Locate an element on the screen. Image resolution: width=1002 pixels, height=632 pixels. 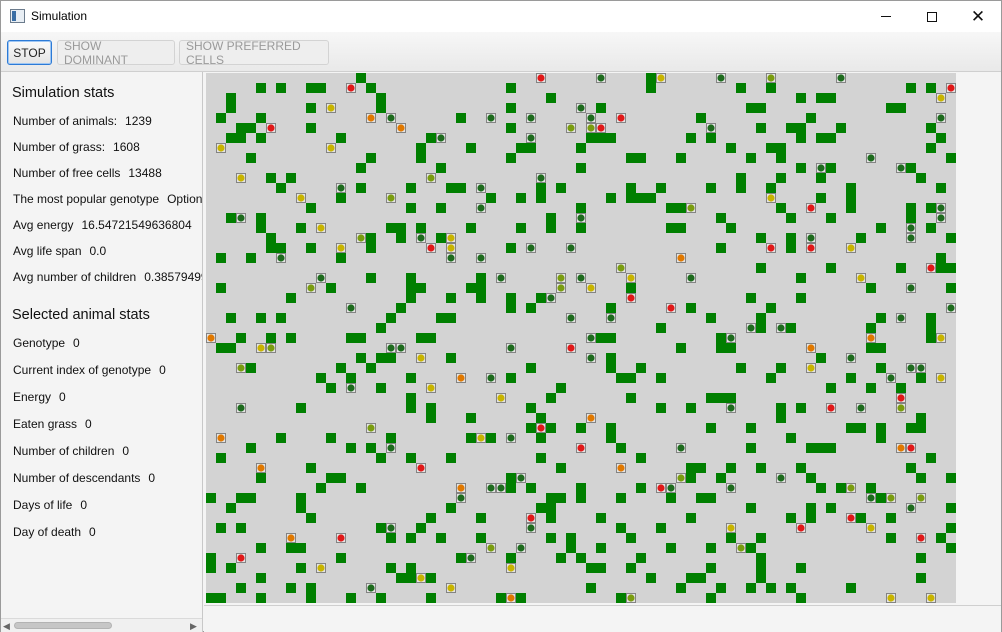
minimize-button is located at coordinates (886, 16).